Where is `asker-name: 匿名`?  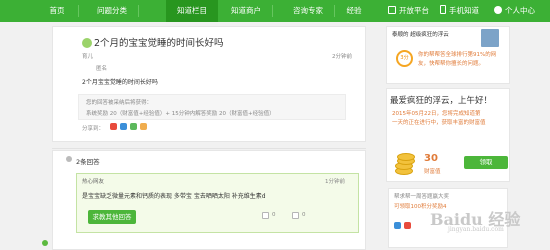 asker-name: 匿名 is located at coordinates (101, 68).